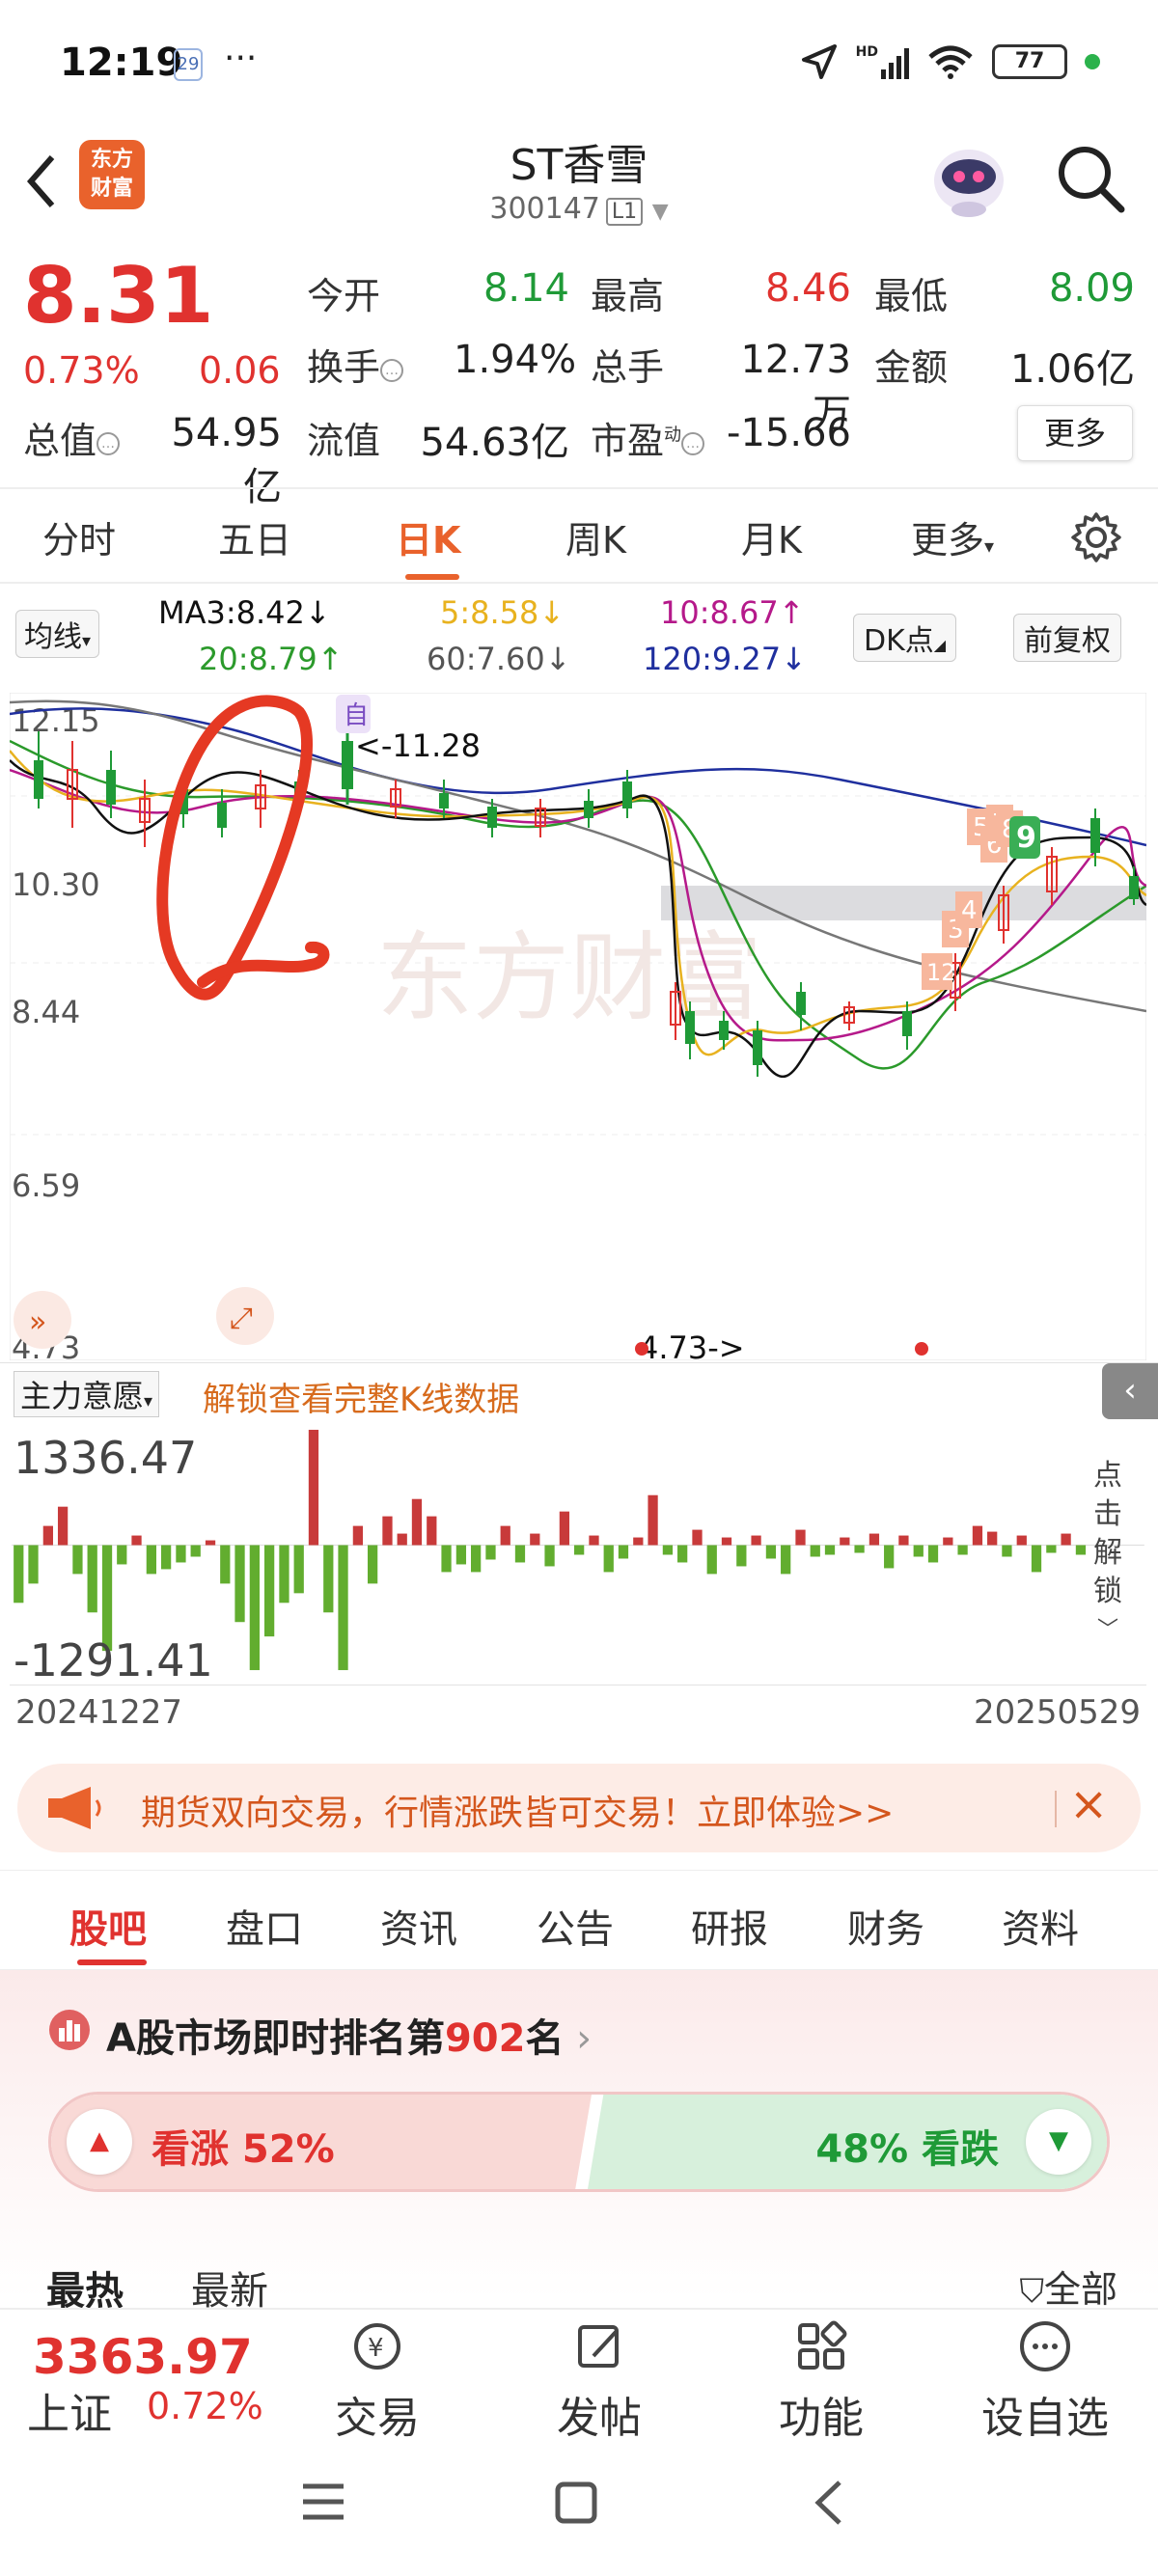  Describe the element at coordinates (349, 2035) in the screenshot. I see `rank-link: A股市场即时排名第902名 ›` at that location.